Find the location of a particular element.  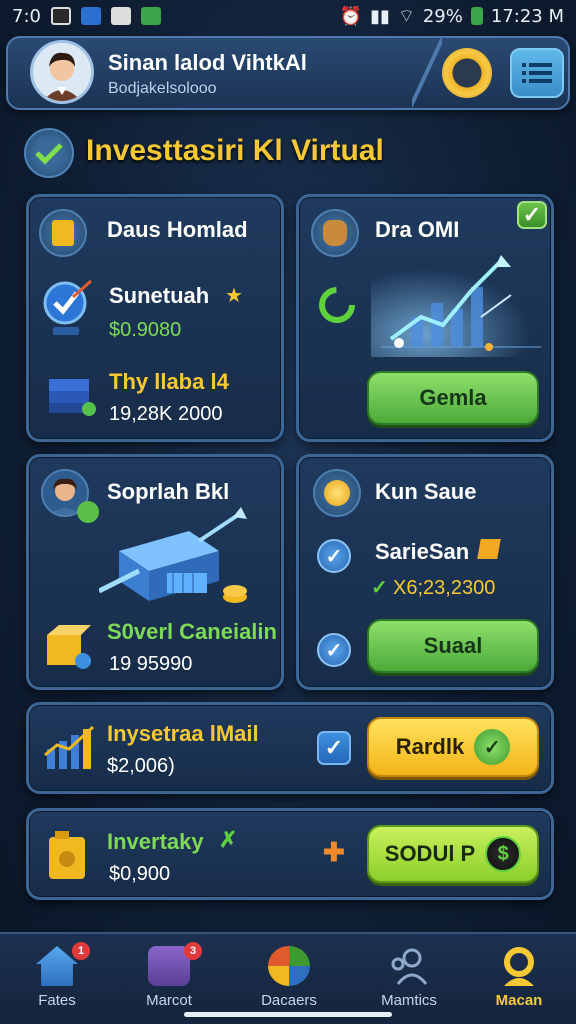

row-6-x-icon: ✗ is located at coordinates (228, 839).